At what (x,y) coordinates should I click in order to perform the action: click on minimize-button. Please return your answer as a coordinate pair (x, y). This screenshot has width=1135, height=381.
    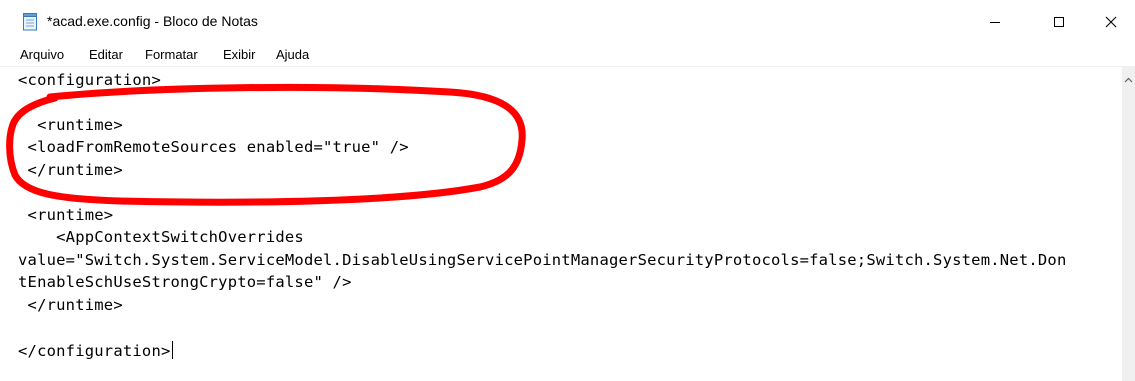
    Looking at the image, I should click on (995, 22).